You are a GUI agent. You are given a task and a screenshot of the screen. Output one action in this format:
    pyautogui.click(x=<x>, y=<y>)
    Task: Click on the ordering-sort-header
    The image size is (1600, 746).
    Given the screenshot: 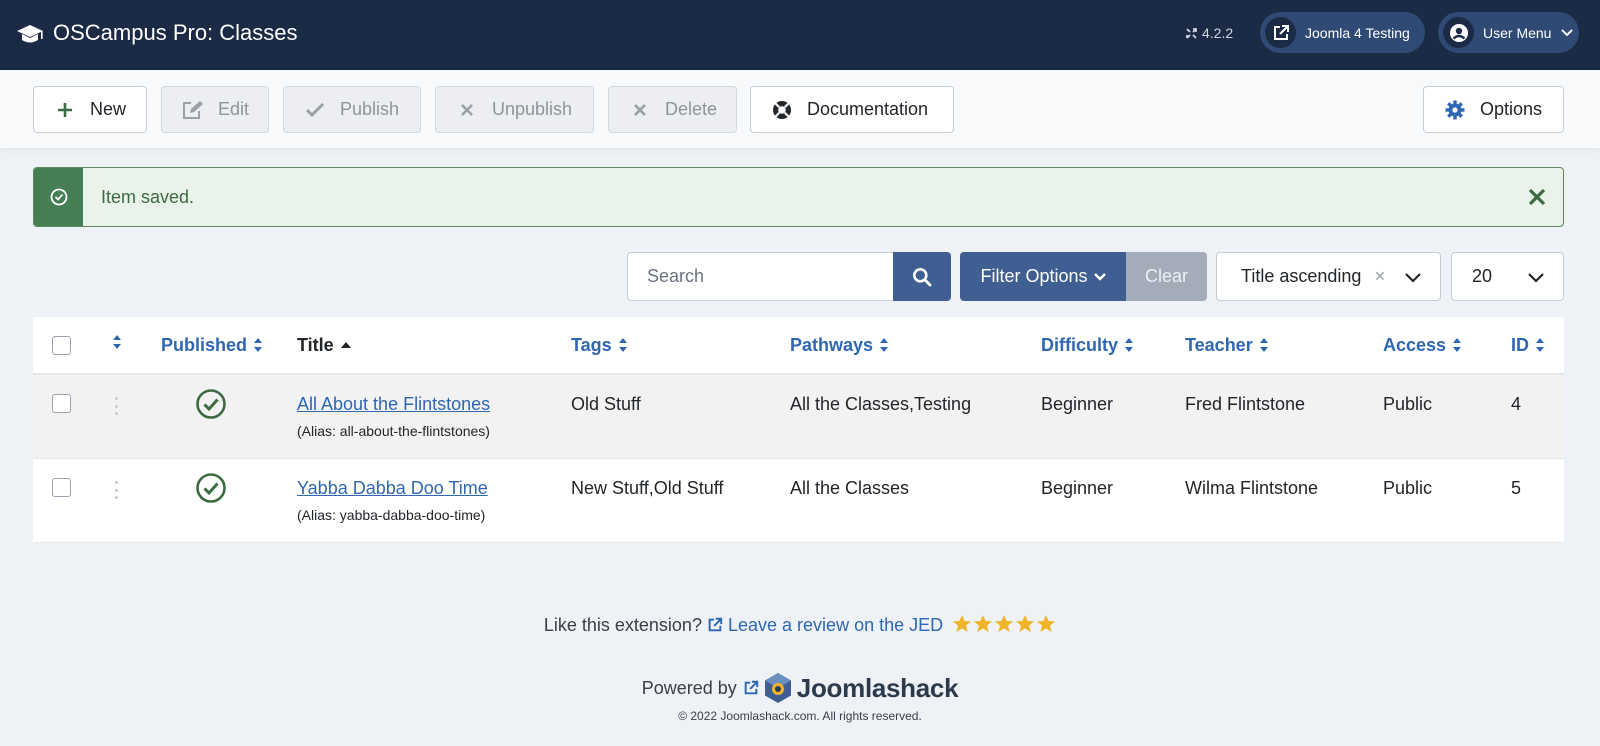 What is the action you would take?
    pyautogui.click(x=117, y=342)
    